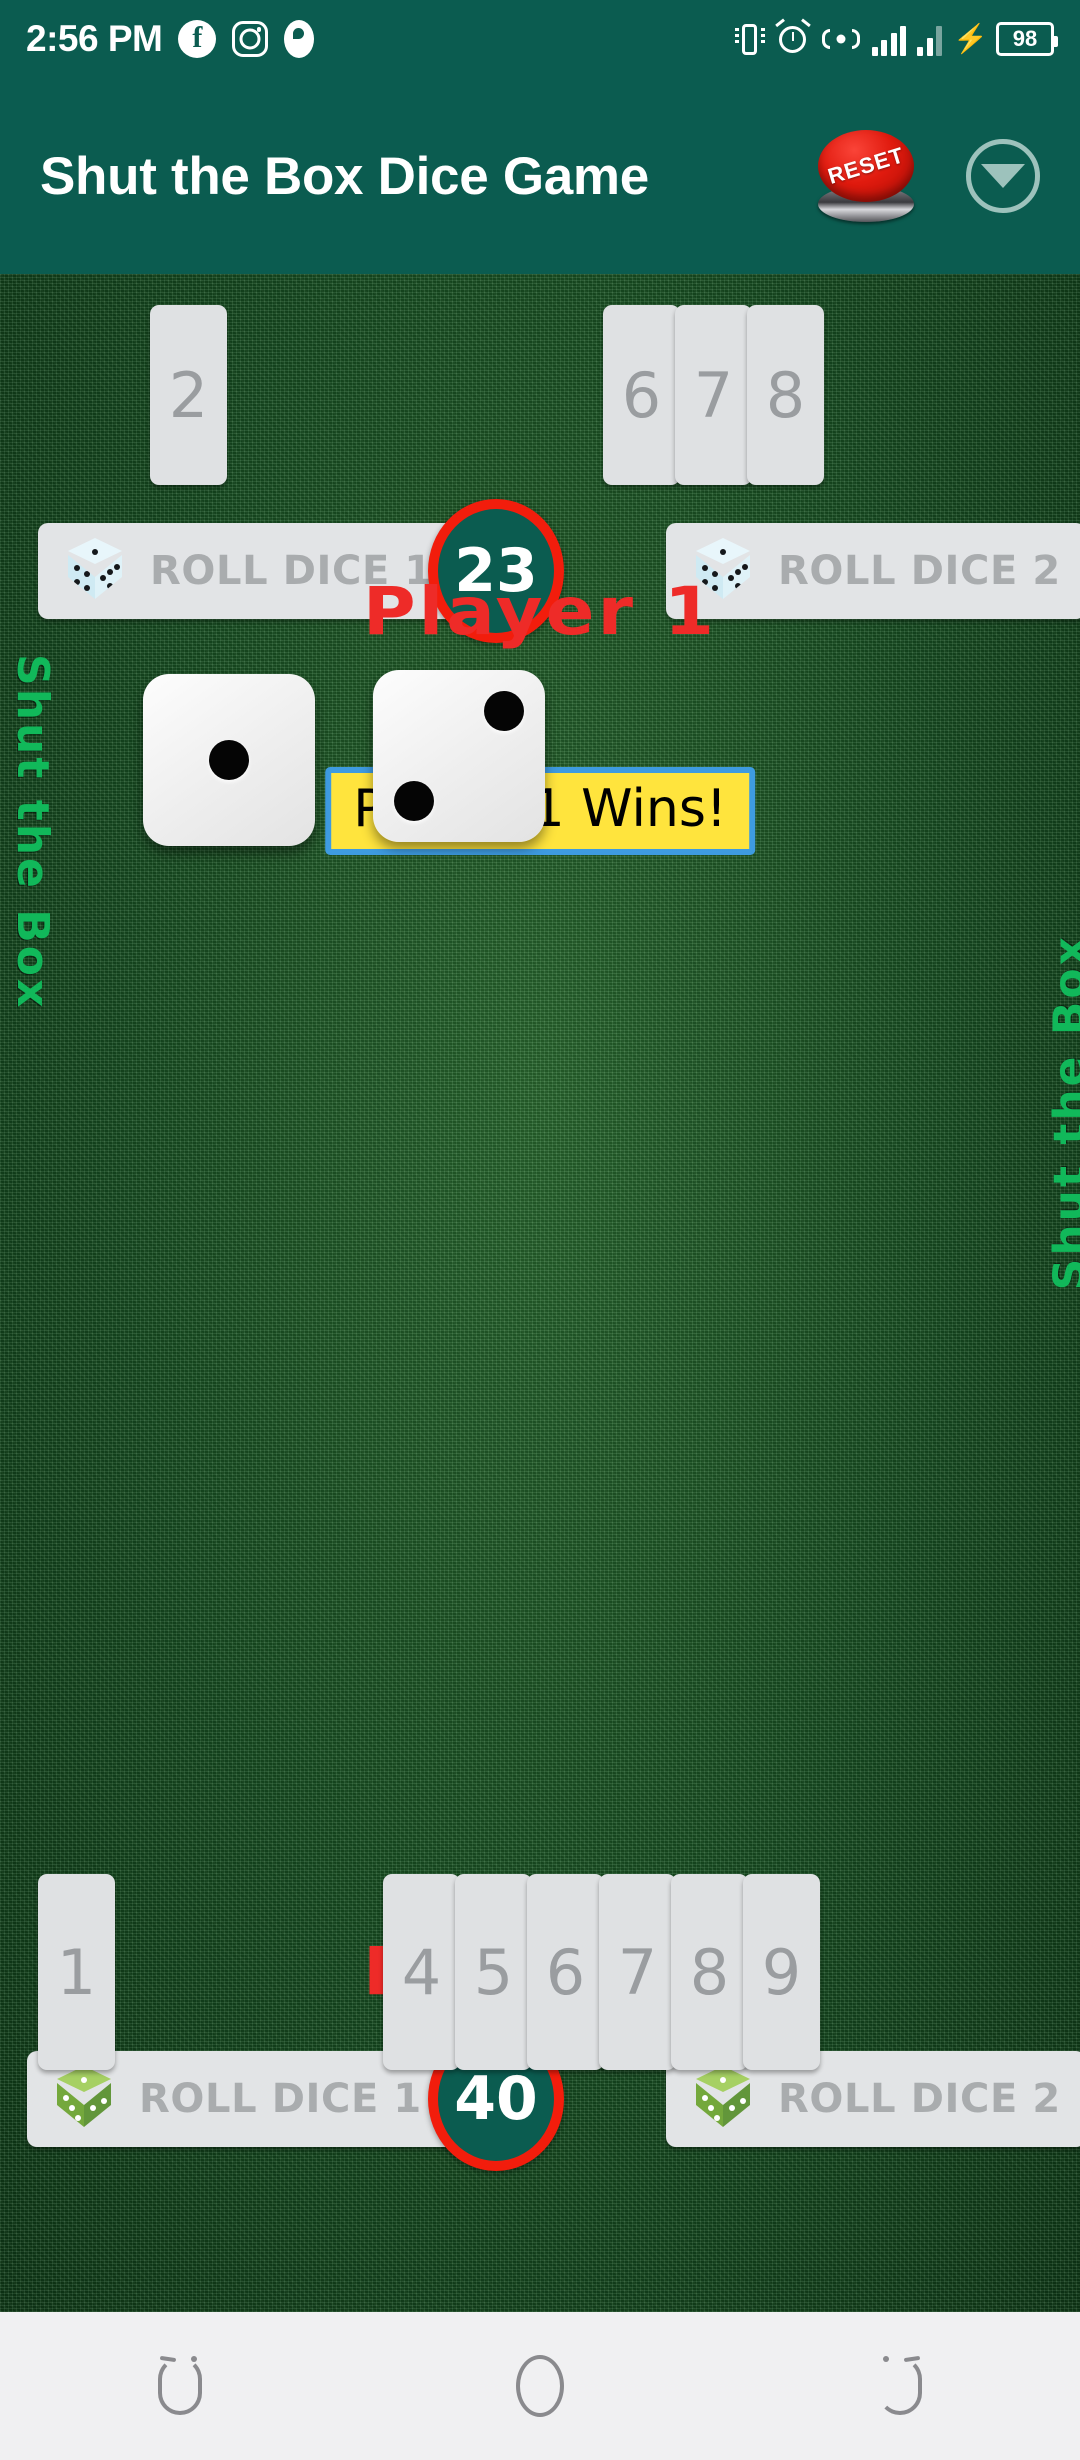  I want to click on player-1-name: Player 1, so click(540, 611).